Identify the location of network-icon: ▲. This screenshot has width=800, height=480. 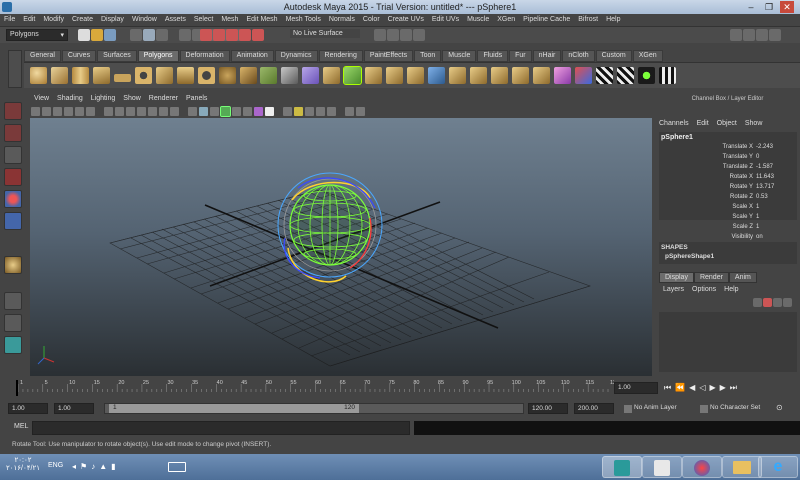
(105, 466).